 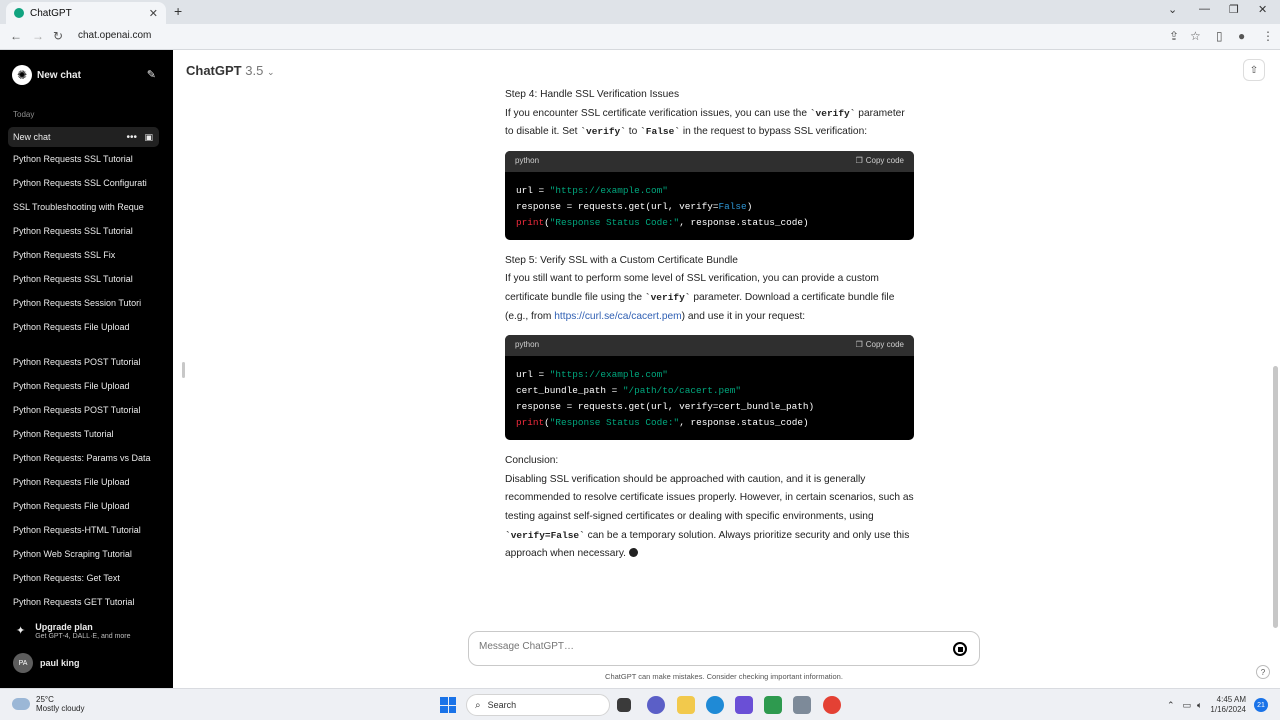 What do you see at coordinates (183, 370) in the screenshot?
I see `sidebar-resize-handle` at bounding box center [183, 370].